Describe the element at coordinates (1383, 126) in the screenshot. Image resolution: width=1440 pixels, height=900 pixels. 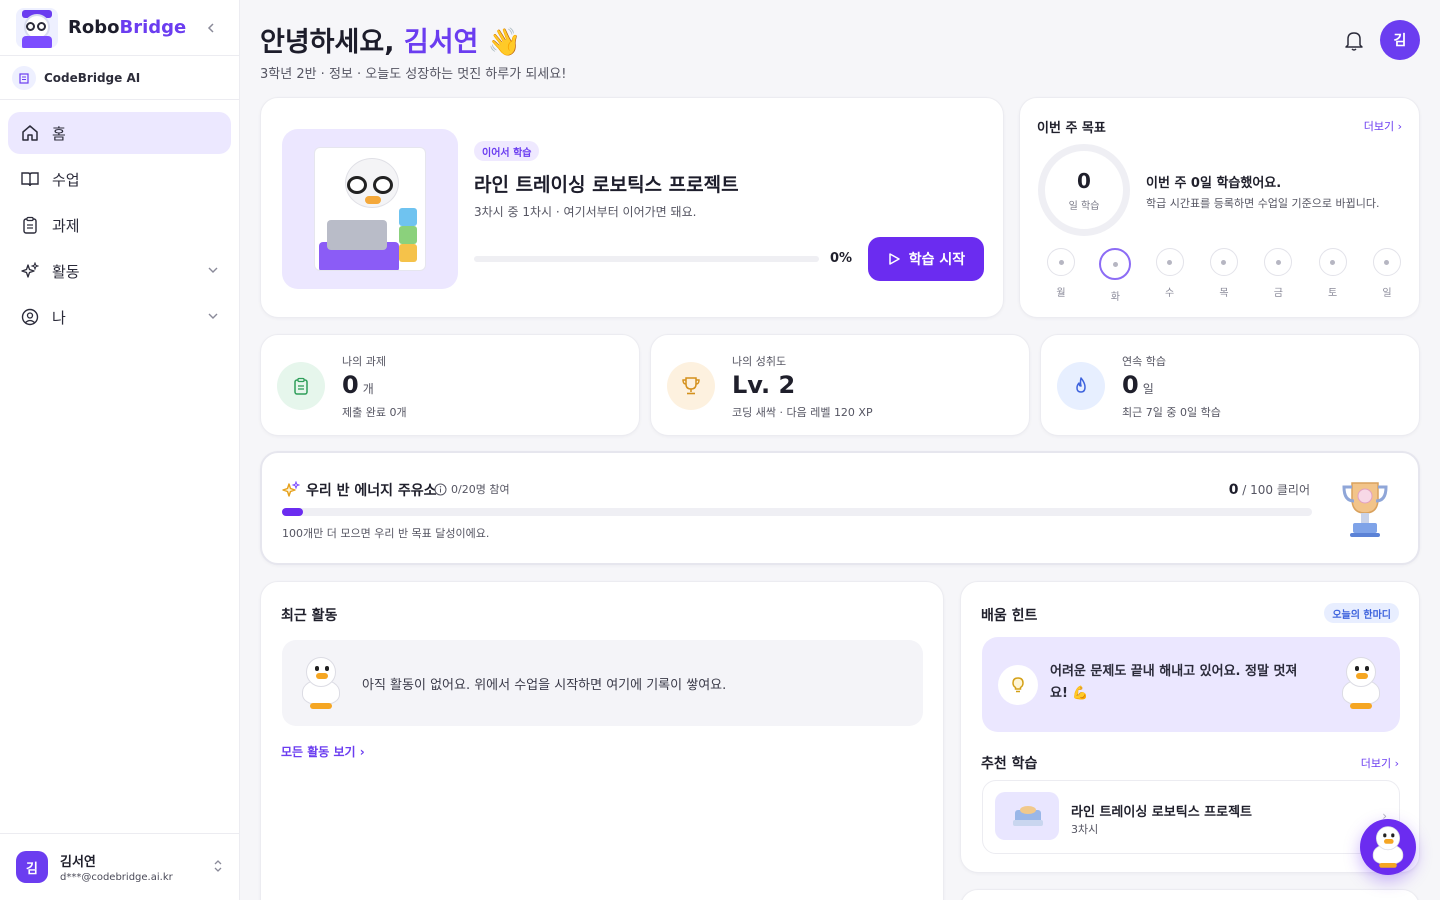
I see `weekly-goal-more-link: 더보기 ›` at that location.